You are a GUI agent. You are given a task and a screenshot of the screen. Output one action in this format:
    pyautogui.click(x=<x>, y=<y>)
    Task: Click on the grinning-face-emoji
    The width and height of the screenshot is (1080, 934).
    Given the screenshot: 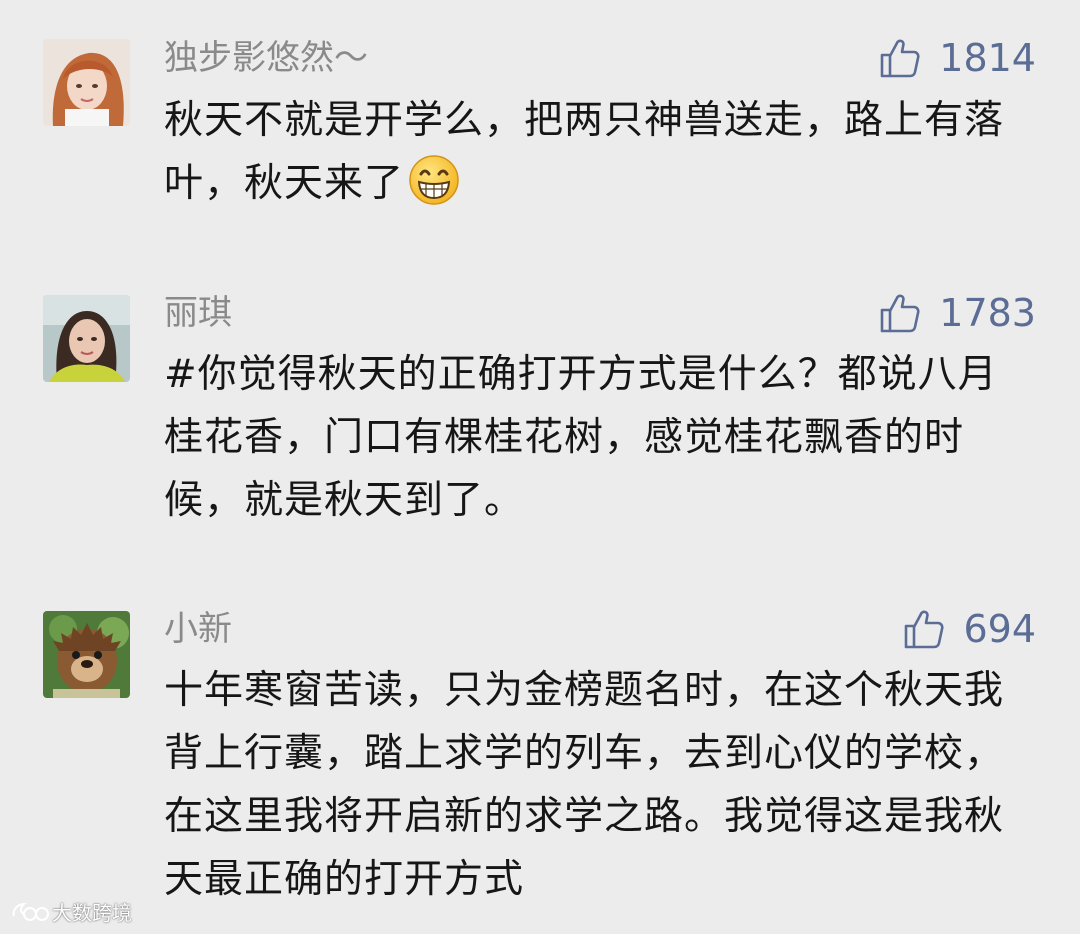 What is the action you would take?
    pyautogui.click(x=434, y=180)
    